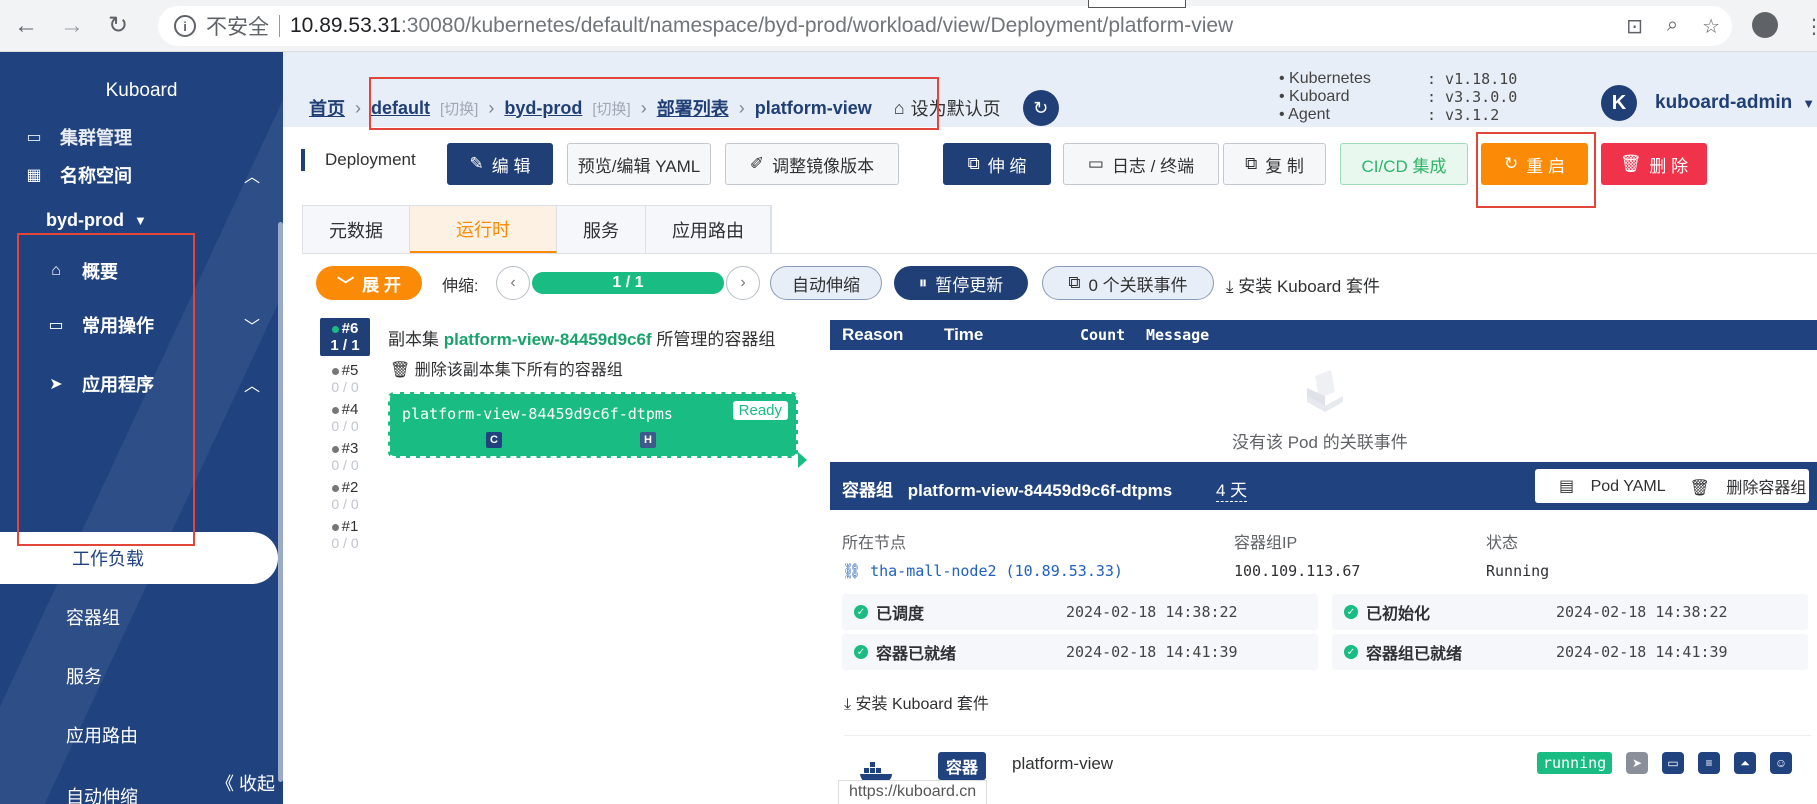 This screenshot has height=804, width=1817. Describe the element at coordinates (593, 425) in the screenshot. I see `pod-card: platform-view-84459d9c6f-dtpms Ready C H` at that location.